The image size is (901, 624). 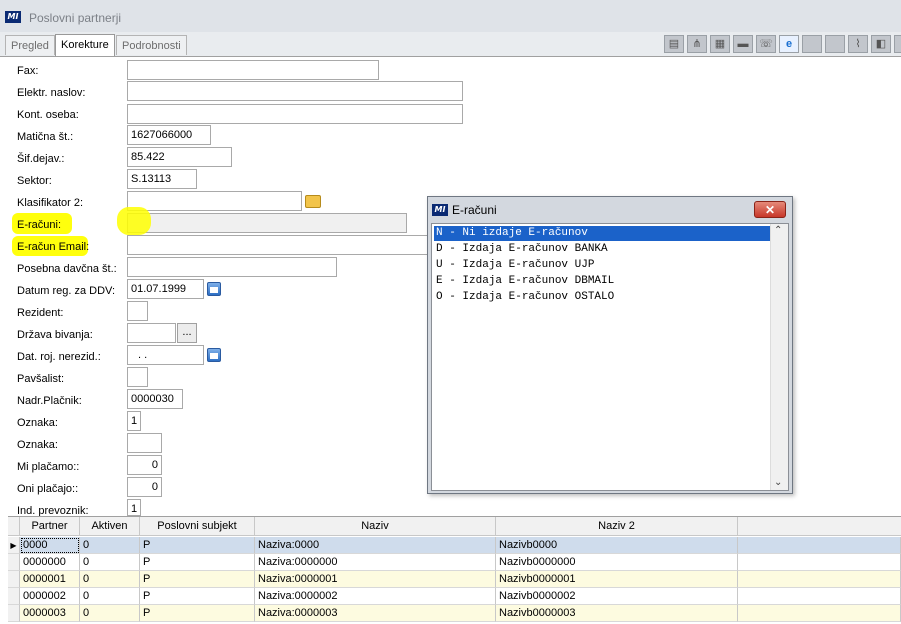 I want to click on table-cell: Nazivb0000002, so click(x=617, y=596).